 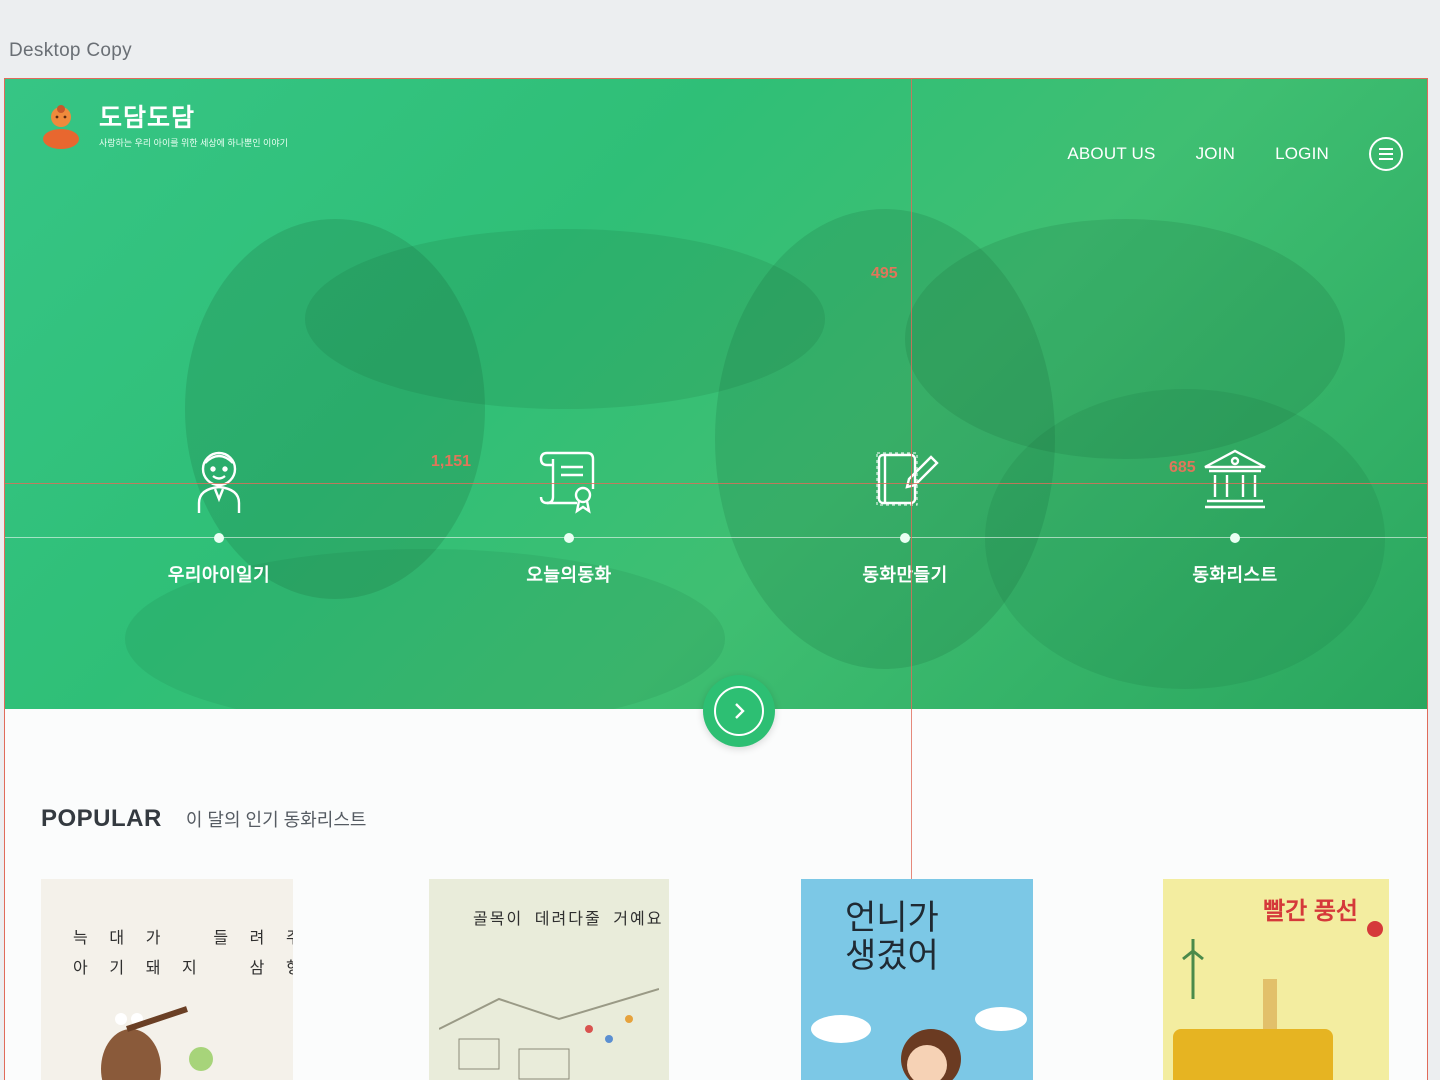 What do you see at coordinates (1111, 154) in the screenshot?
I see `nav-about-us: ABOUT US` at bounding box center [1111, 154].